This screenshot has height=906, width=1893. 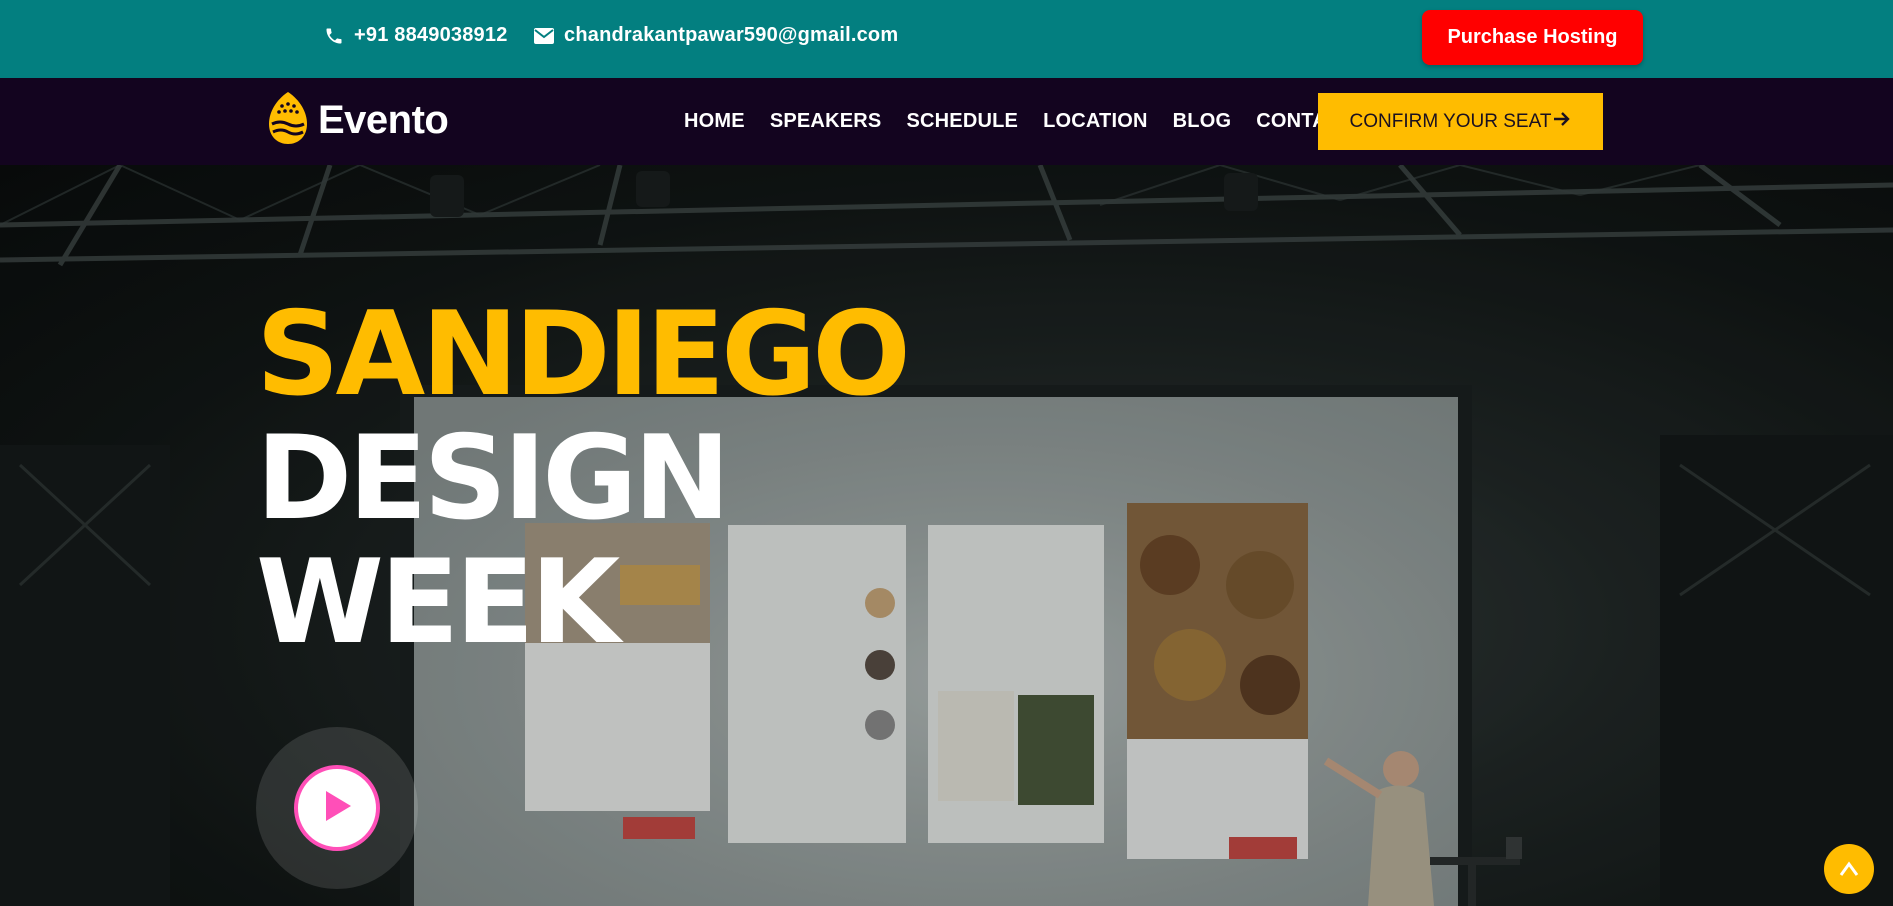 What do you see at coordinates (731, 35) in the screenshot?
I see `email-address: chandrakantpawar590@gmail.com` at bounding box center [731, 35].